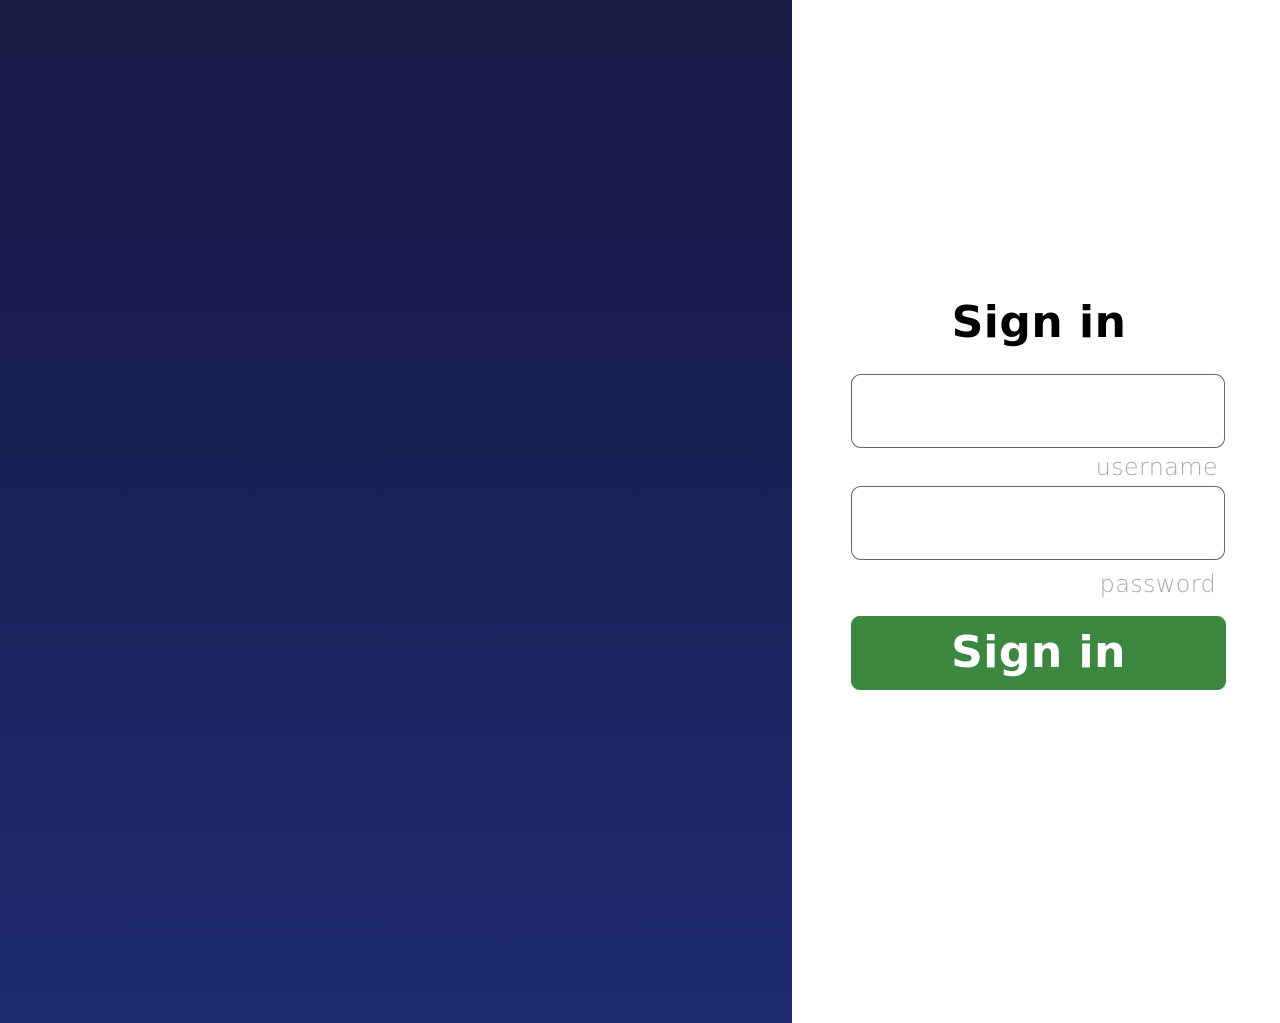  I want to click on password-label: password, so click(1157, 584).